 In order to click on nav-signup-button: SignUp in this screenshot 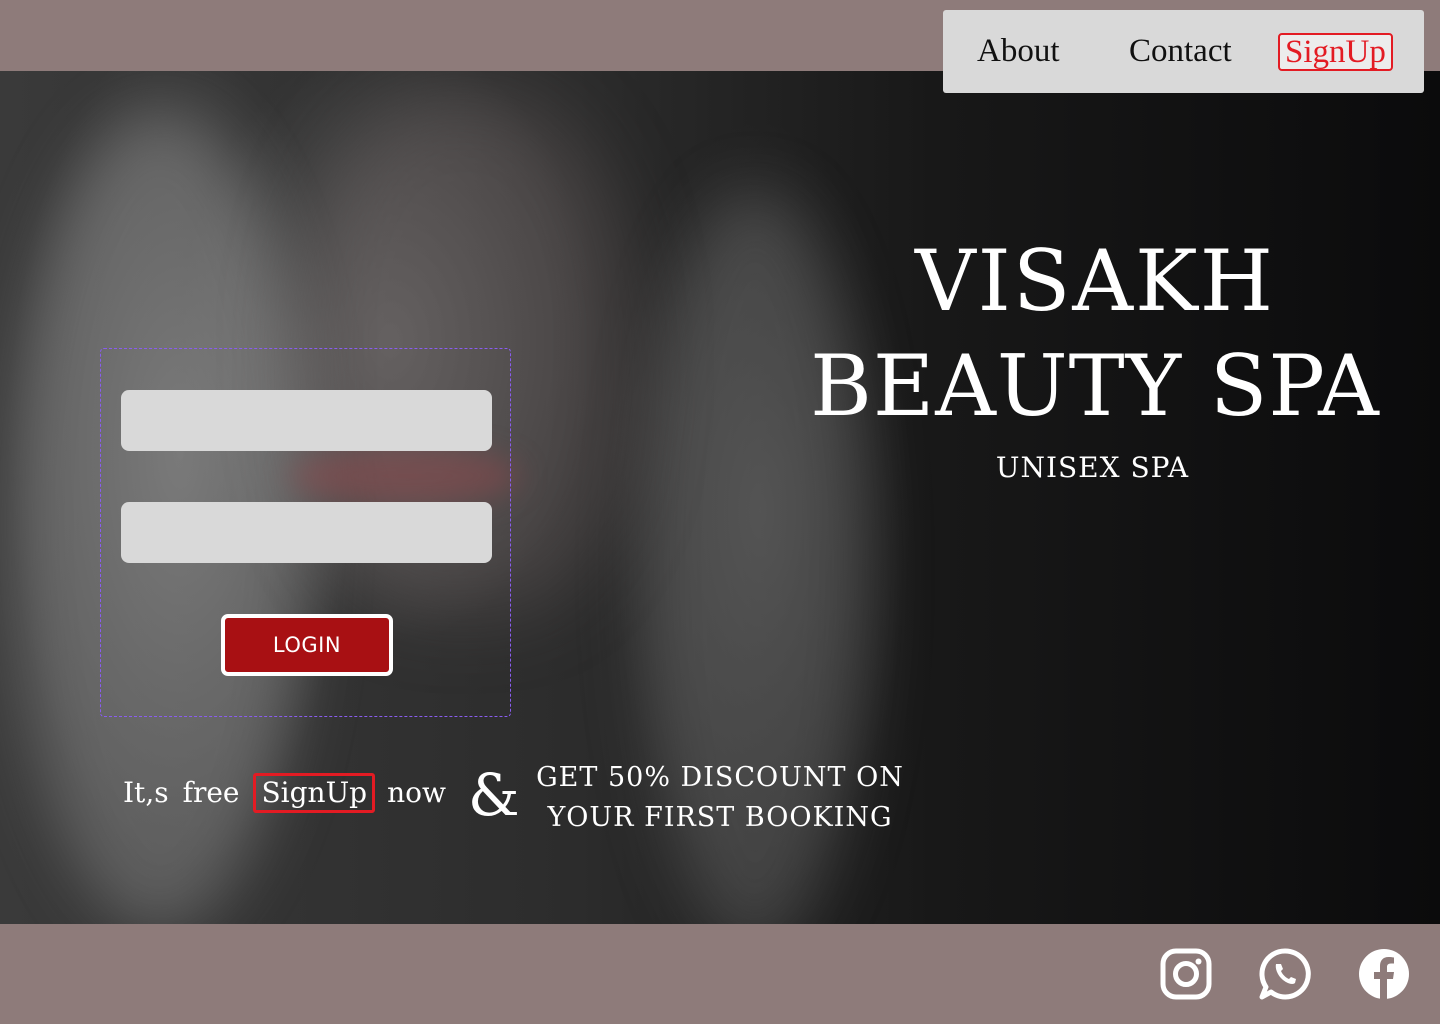, I will do `click(1335, 52)`.